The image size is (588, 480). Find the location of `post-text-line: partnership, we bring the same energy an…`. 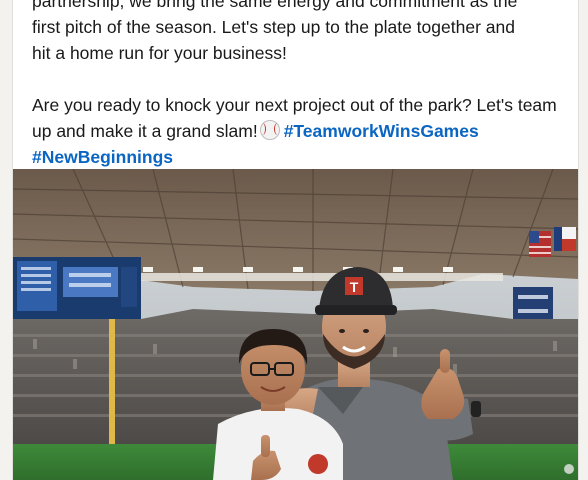

post-text-line: partnership, we bring the same energy an… is located at coordinates (275, 5).